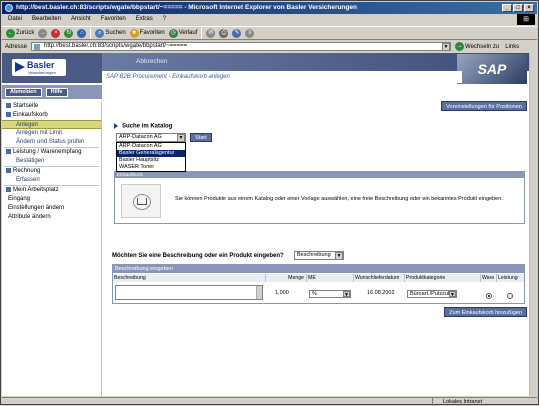 This screenshot has height=406, width=539. Describe the element at coordinates (144, 19) in the screenshot. I see `menu-extras: Extras` at that location.